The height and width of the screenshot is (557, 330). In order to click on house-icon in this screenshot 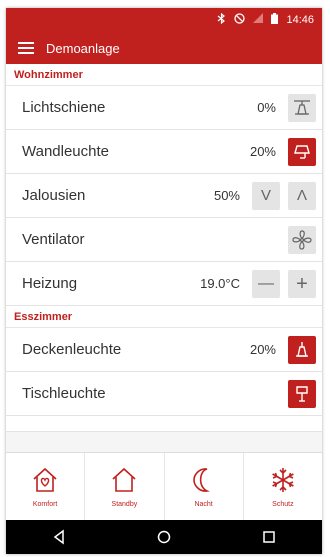, I will do `click(124, 479)`.